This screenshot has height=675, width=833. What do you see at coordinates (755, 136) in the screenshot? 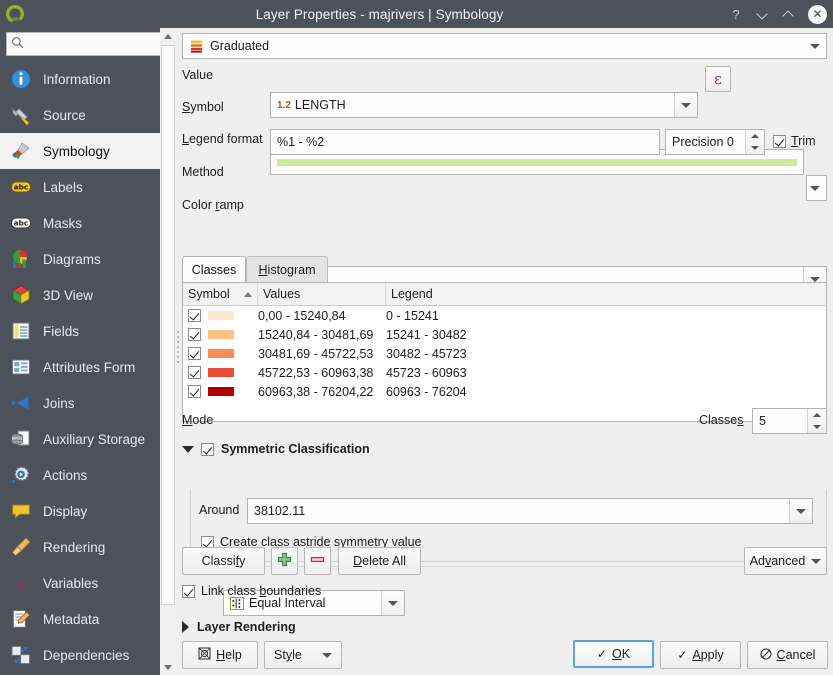
I see `precision-up-button` at bounding box center [755, 136].